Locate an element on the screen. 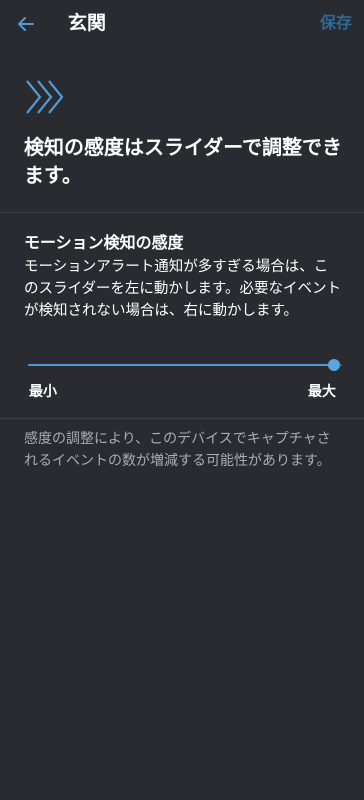 The height and width of the screenshot is (800, 364). arrow-left-icon is located at coordinates (26, 24).